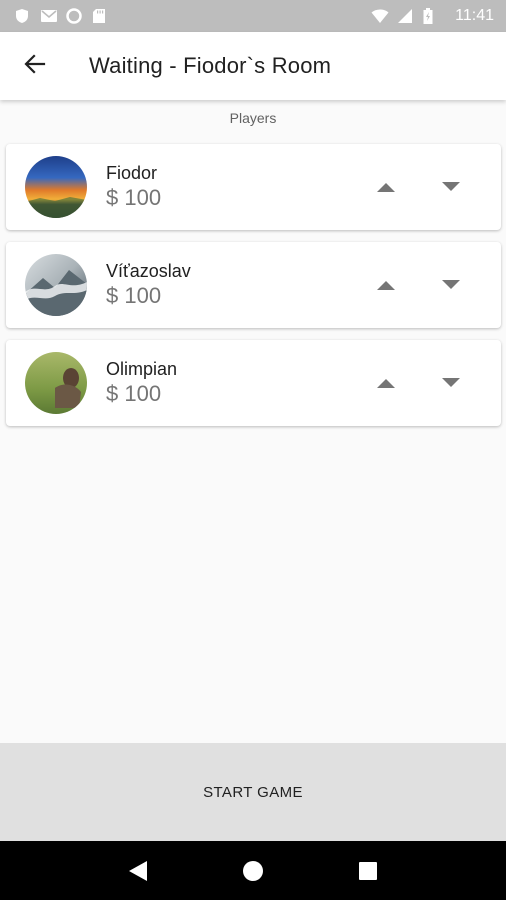  What do you see at coordinates (405, 16) in the screenshot?
I see `signal-icon` at bounding box center [405, 16].